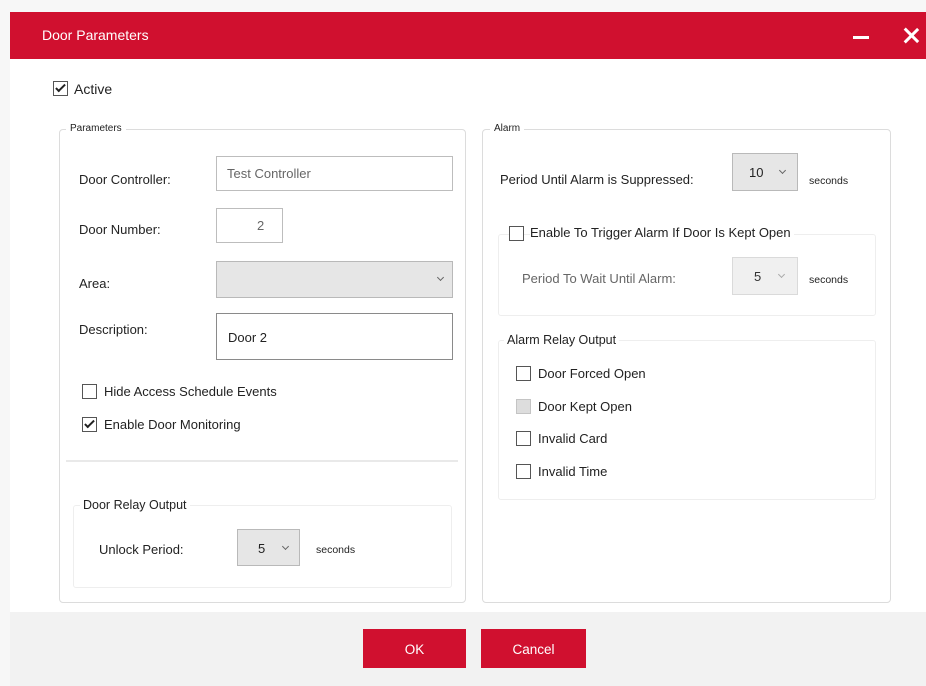  Describe the element at coordinates (829, 181) in the screenshot. I see `suppress-period-unit: seconds` at that location.